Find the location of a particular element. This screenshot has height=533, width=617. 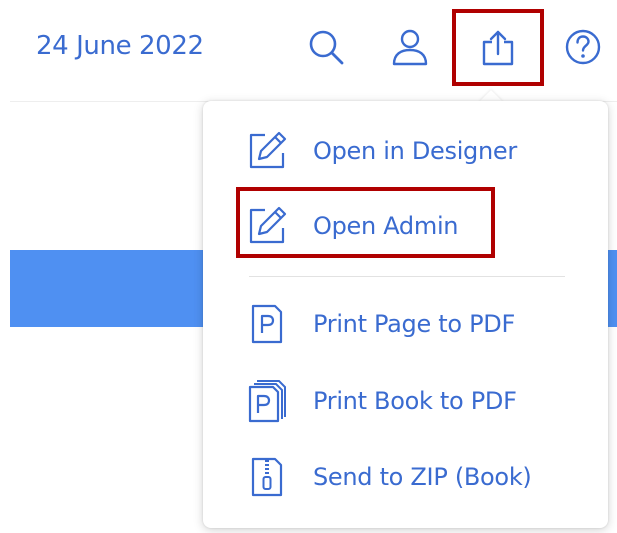

user-account-button is located at coordinates (410, 47).